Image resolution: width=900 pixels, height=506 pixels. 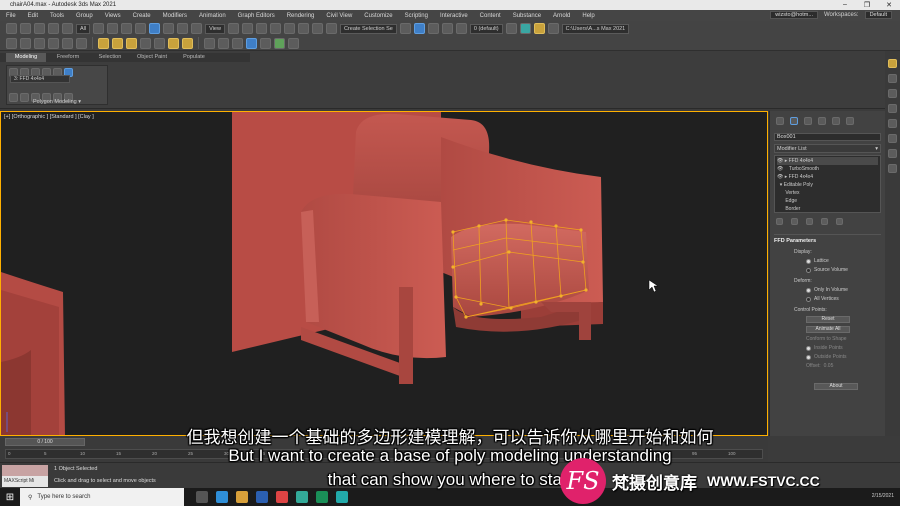 I want to click on create-tab-icon, so click(x=780, y=121).